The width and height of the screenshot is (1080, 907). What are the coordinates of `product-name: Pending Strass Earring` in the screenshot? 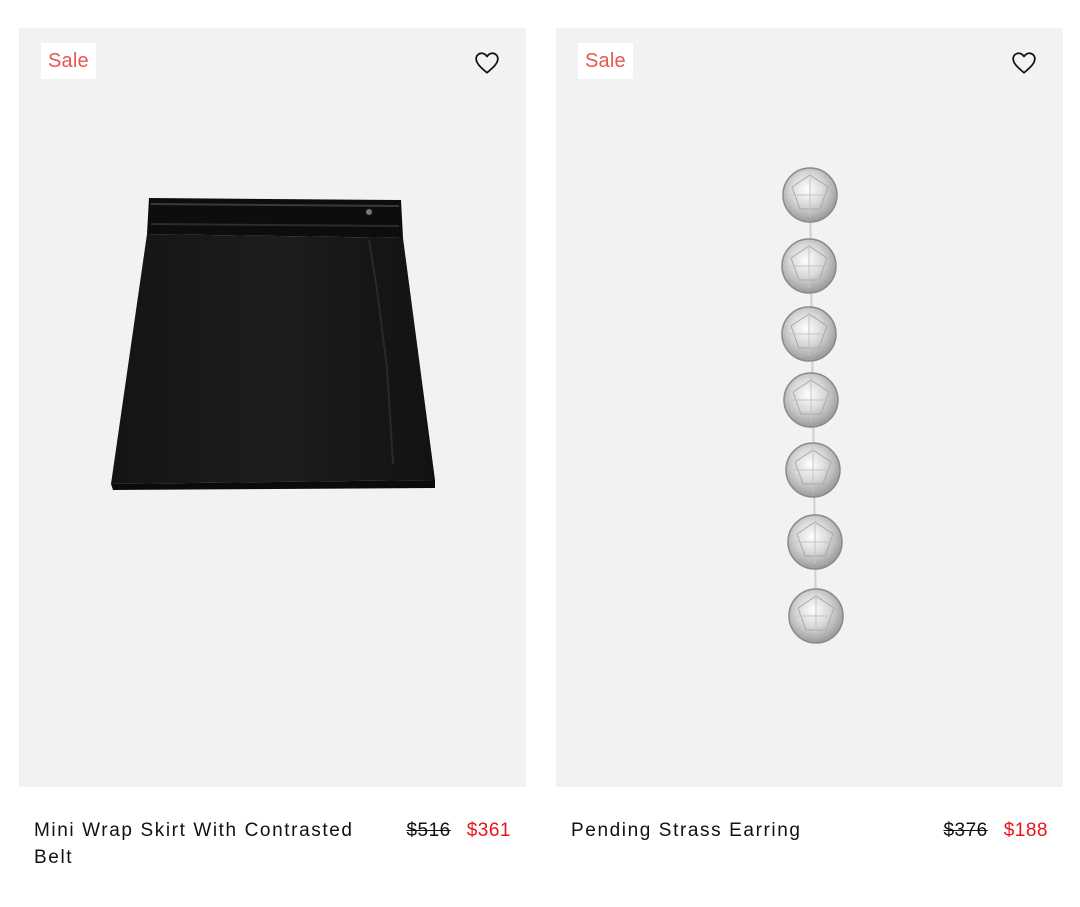 It's located at (686, 830).